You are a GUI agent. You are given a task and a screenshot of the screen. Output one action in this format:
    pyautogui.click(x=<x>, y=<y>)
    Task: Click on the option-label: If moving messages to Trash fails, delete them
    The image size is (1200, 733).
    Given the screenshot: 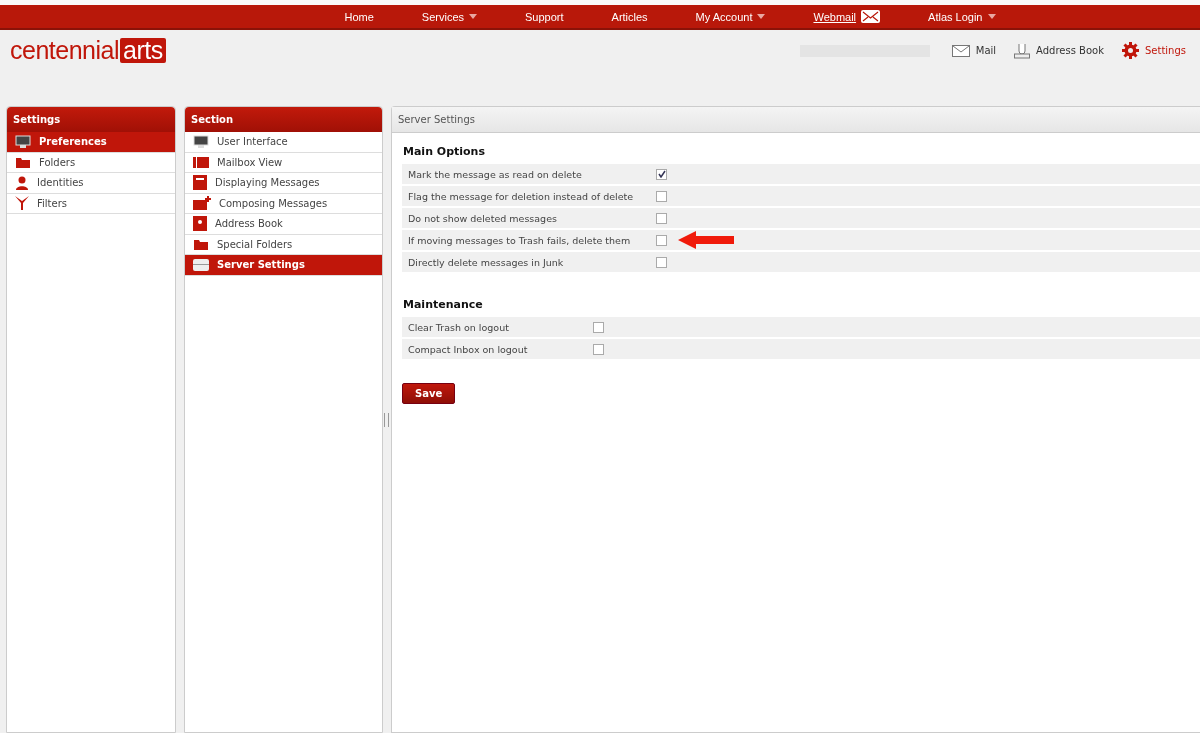 What is the action you would take?
    pyautogui.click(x=520, y=240)
    